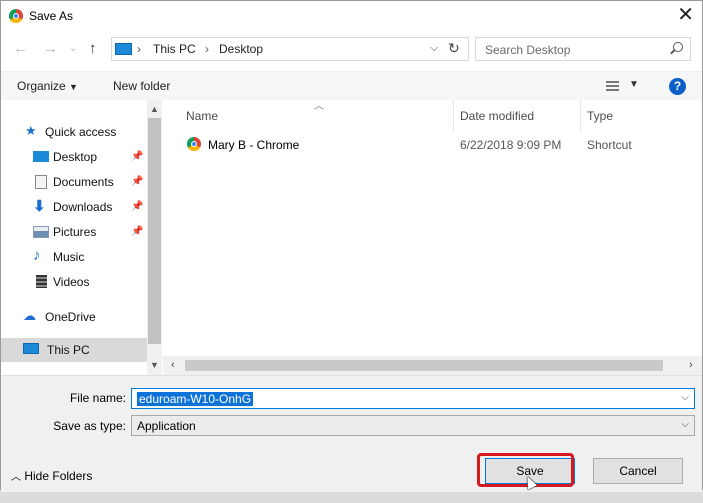  Describe the element at coordinates (202, 116) in the screenshot. I see `column-header-name: Name` at that location.